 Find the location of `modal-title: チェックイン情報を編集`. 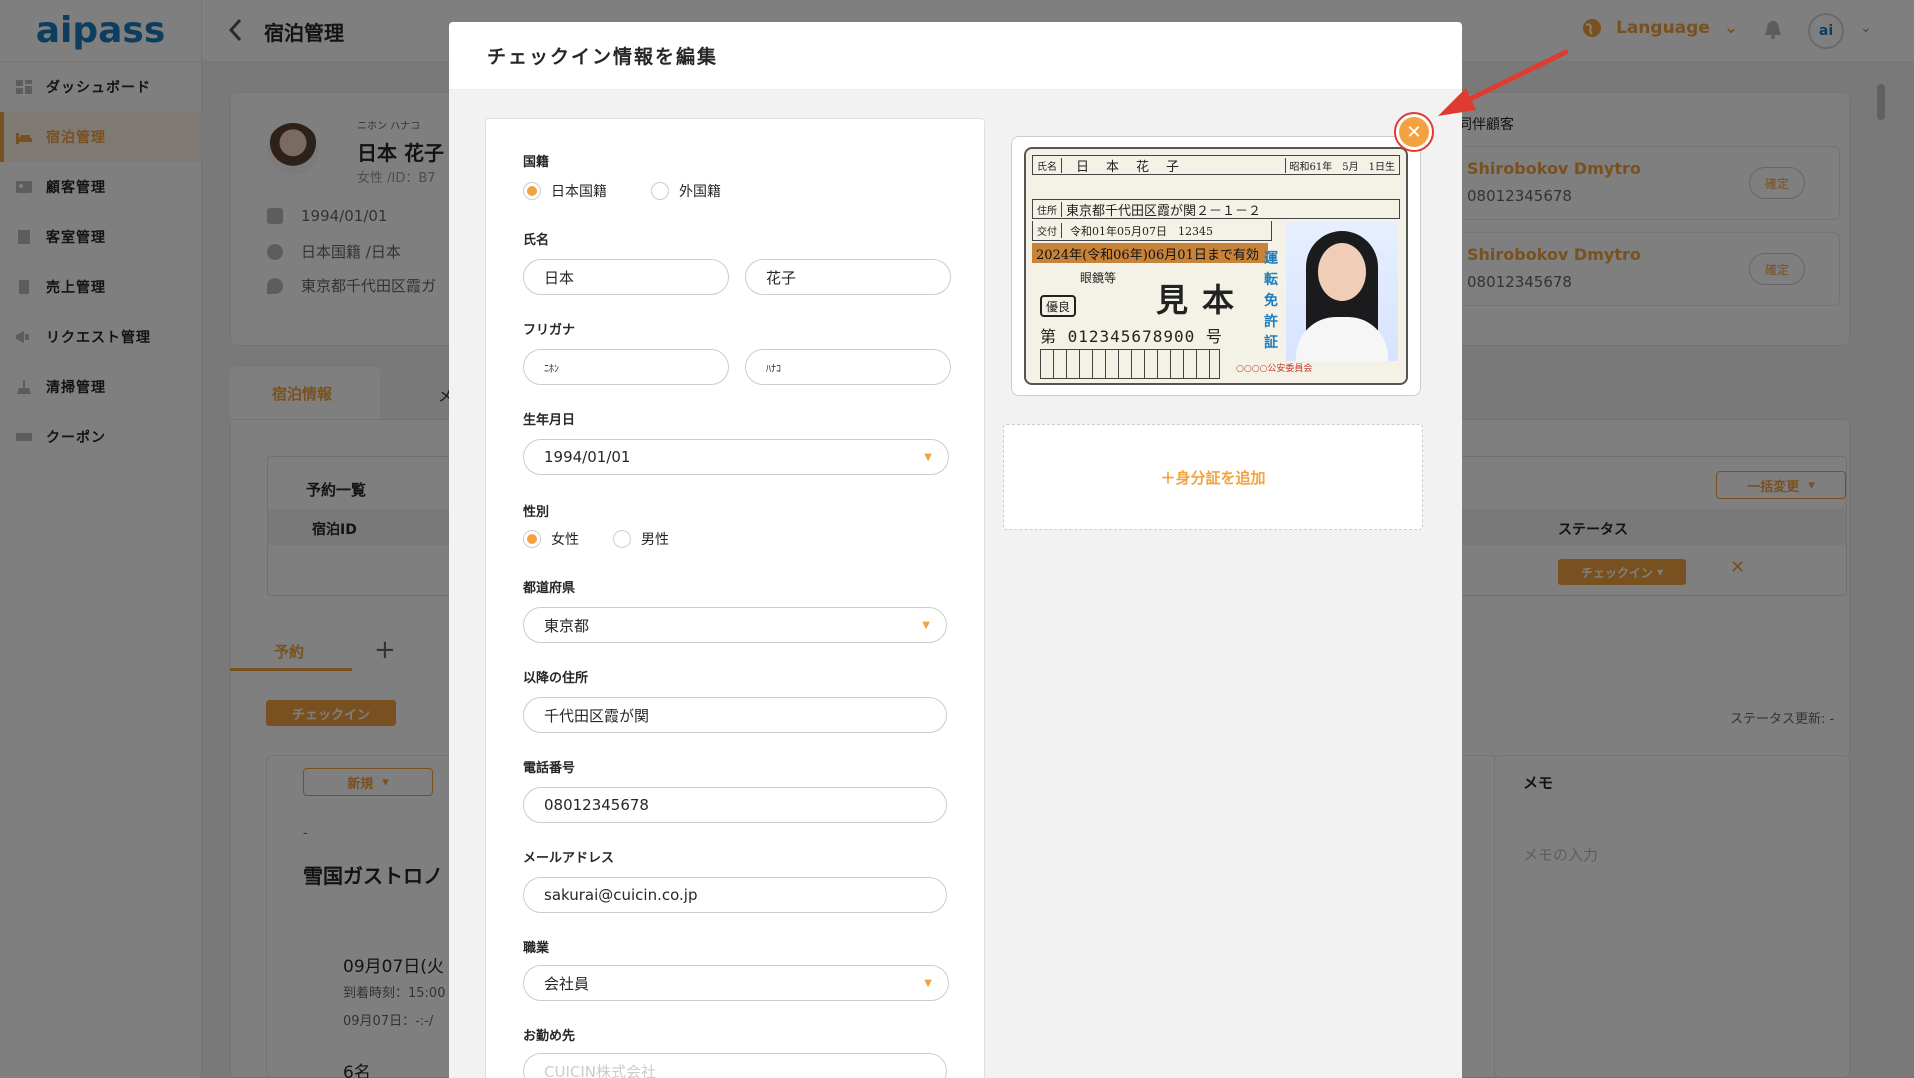

modal-title: チェックイン情報を編集 is located at coordinates (955, 56).